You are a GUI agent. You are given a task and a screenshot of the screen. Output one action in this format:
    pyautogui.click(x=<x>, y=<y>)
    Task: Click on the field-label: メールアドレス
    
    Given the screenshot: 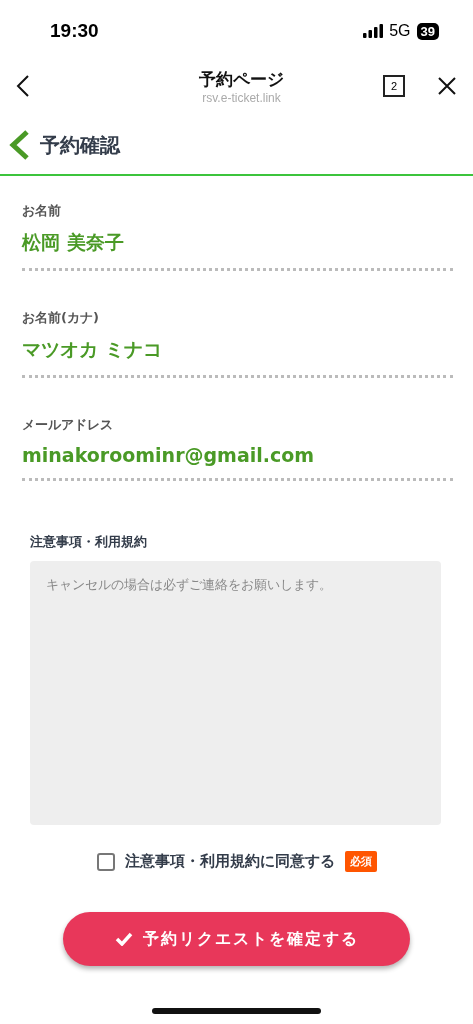 What is the action you would take?
    pyautogui.click(x=68, y=425)
    